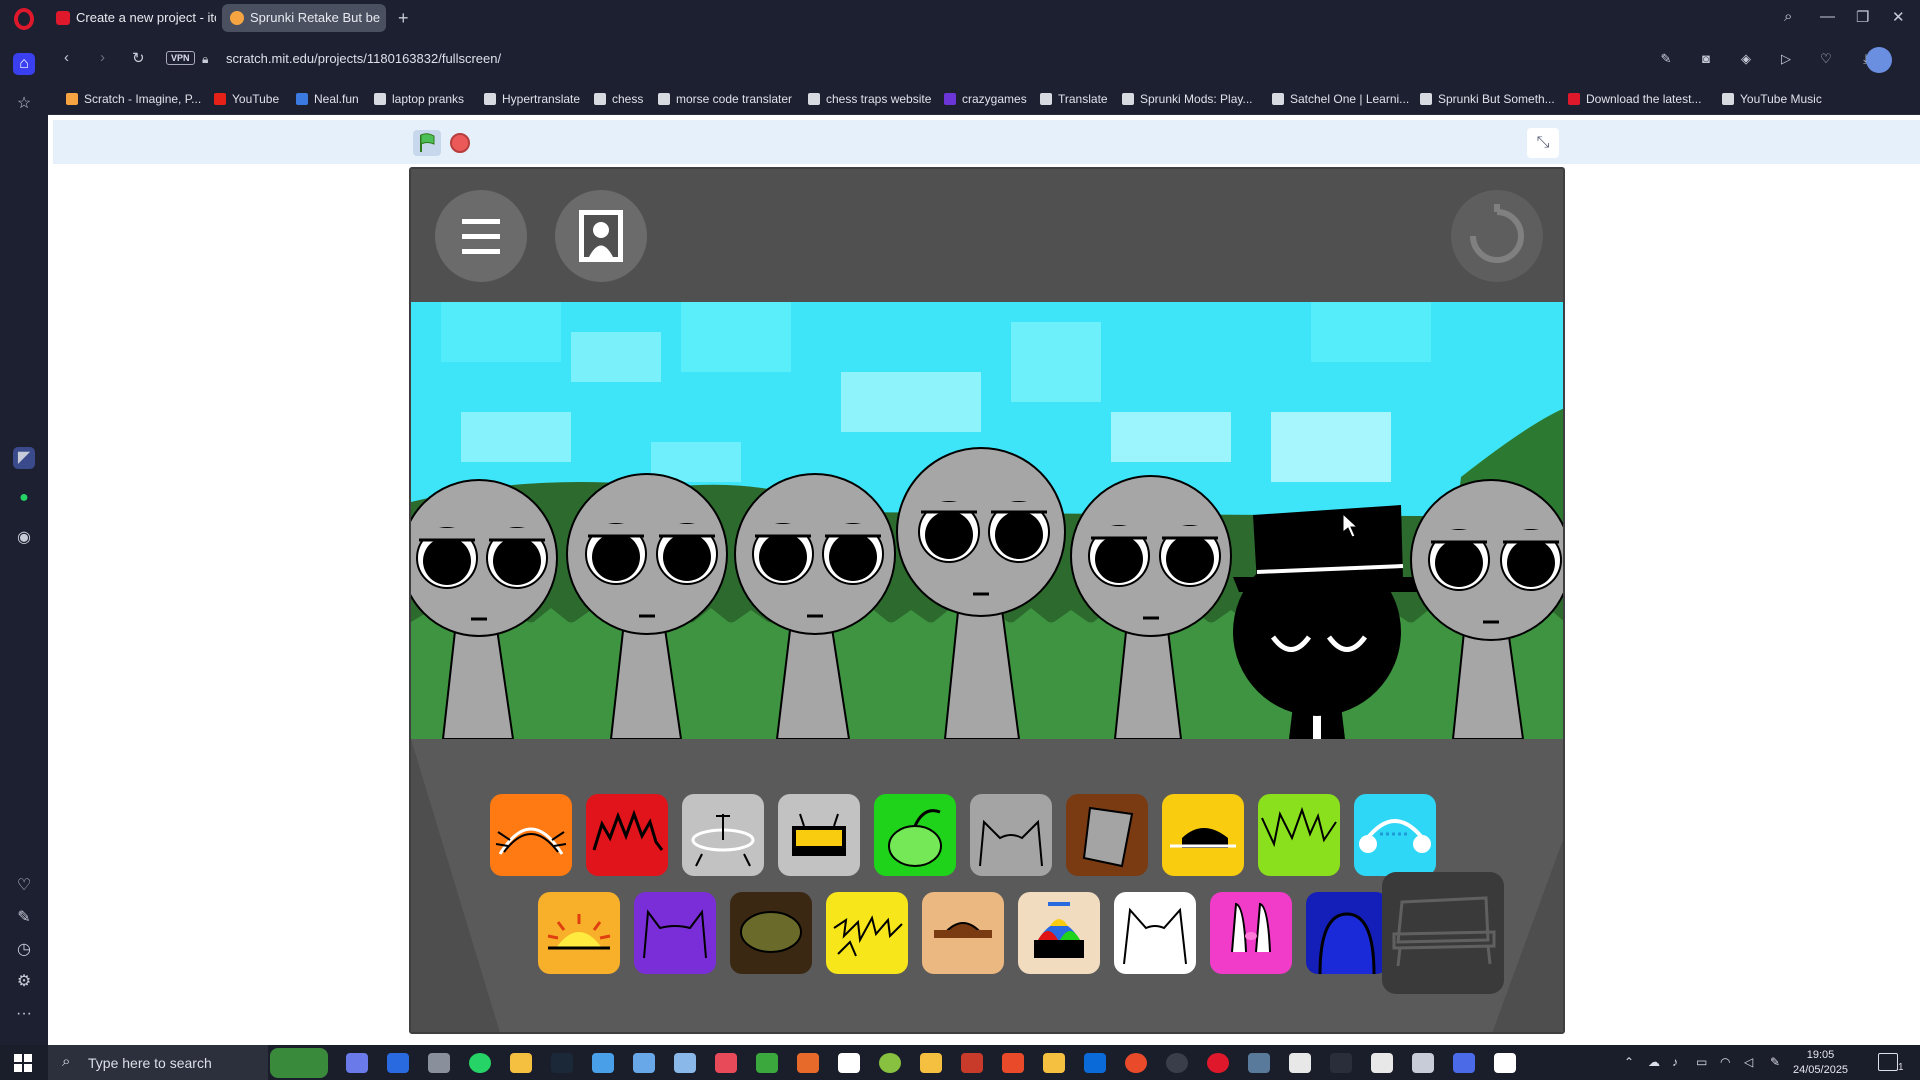  Describe the element at coordinates (1701, 1062) in the screenshot. I see `battery-icon: ▭` at that location.